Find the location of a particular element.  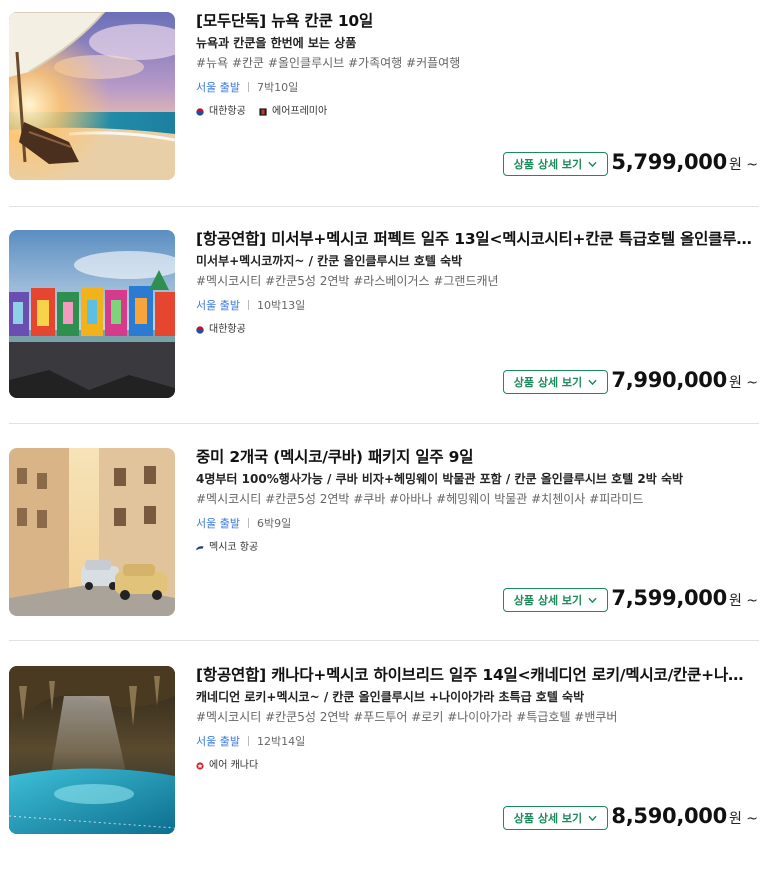

airline-name: 에어 캐나다 is located at coordinates (234, 765).